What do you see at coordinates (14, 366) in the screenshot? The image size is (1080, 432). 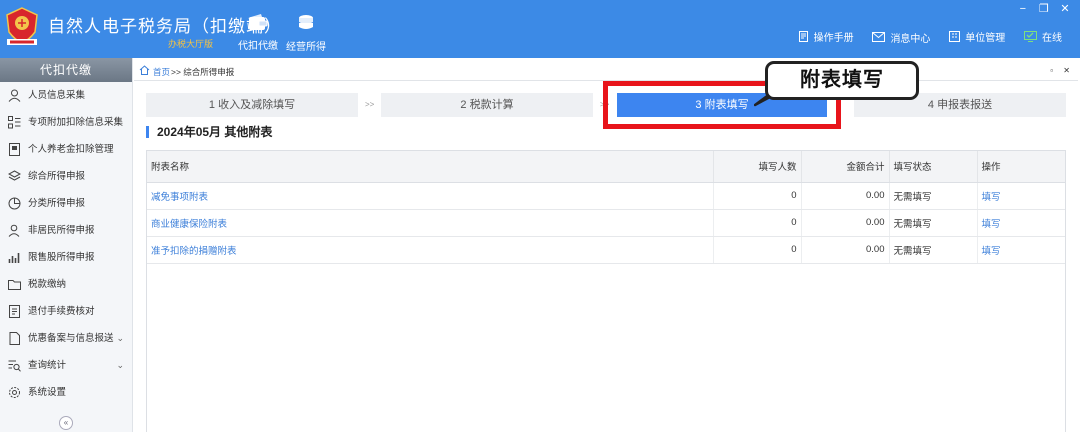 I see `search-list-icon` at bounding box center [14, 366].